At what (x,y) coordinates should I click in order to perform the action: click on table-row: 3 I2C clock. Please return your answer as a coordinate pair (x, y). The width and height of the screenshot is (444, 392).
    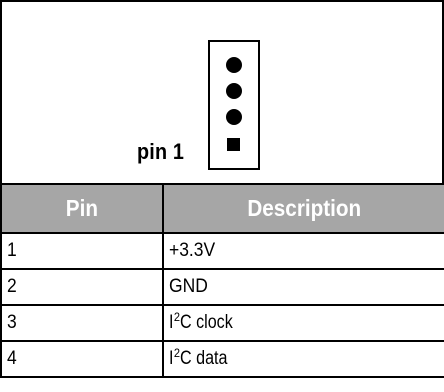
    Looking at the image, I should click on (222, 323).